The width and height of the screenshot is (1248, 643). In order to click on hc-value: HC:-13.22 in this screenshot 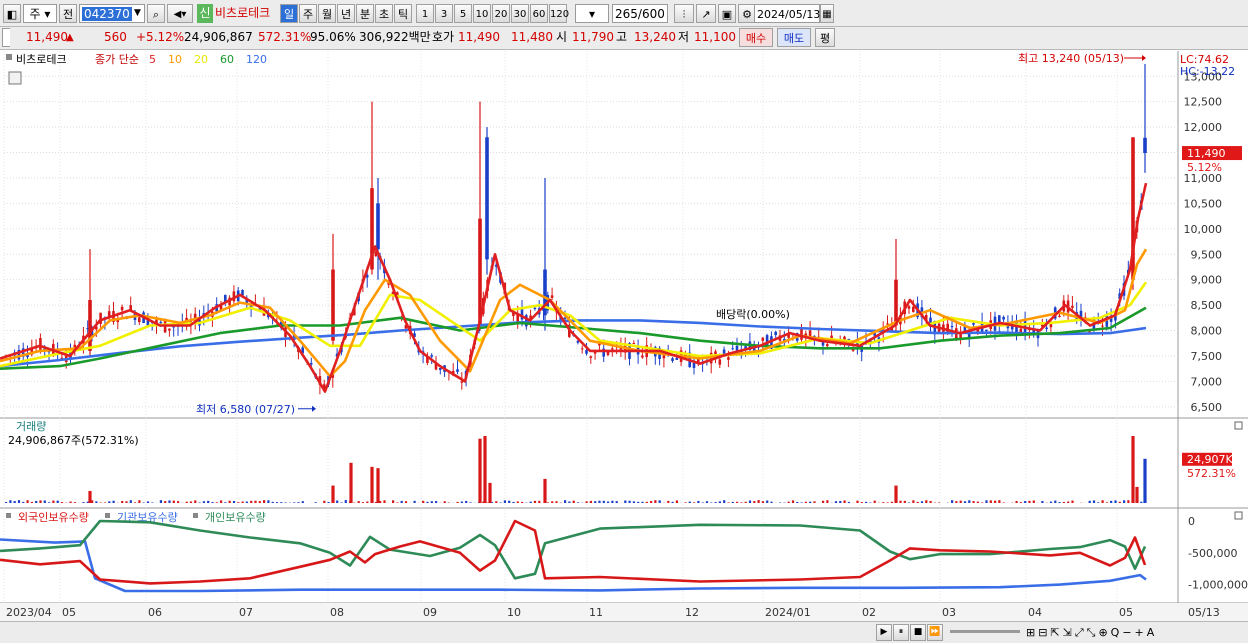, I will do `click(1207, 71)`.